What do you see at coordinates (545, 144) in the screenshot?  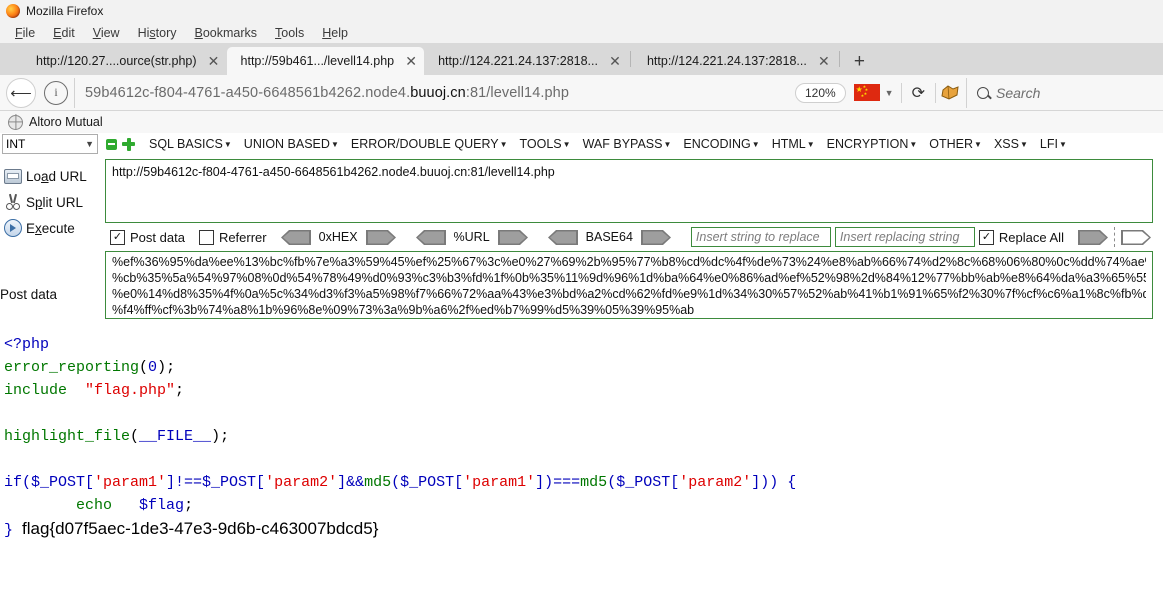 I see `hackbar-menu-tools: TOOLS▼` at bounding box center [545, 144].